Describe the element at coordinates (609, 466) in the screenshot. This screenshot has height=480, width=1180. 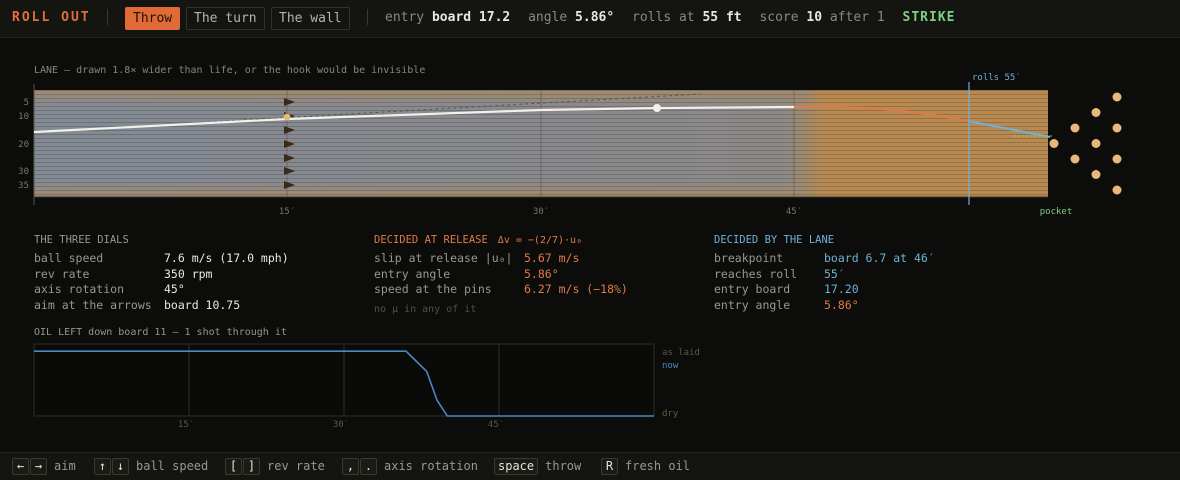
I see `r-key: R` at that location.